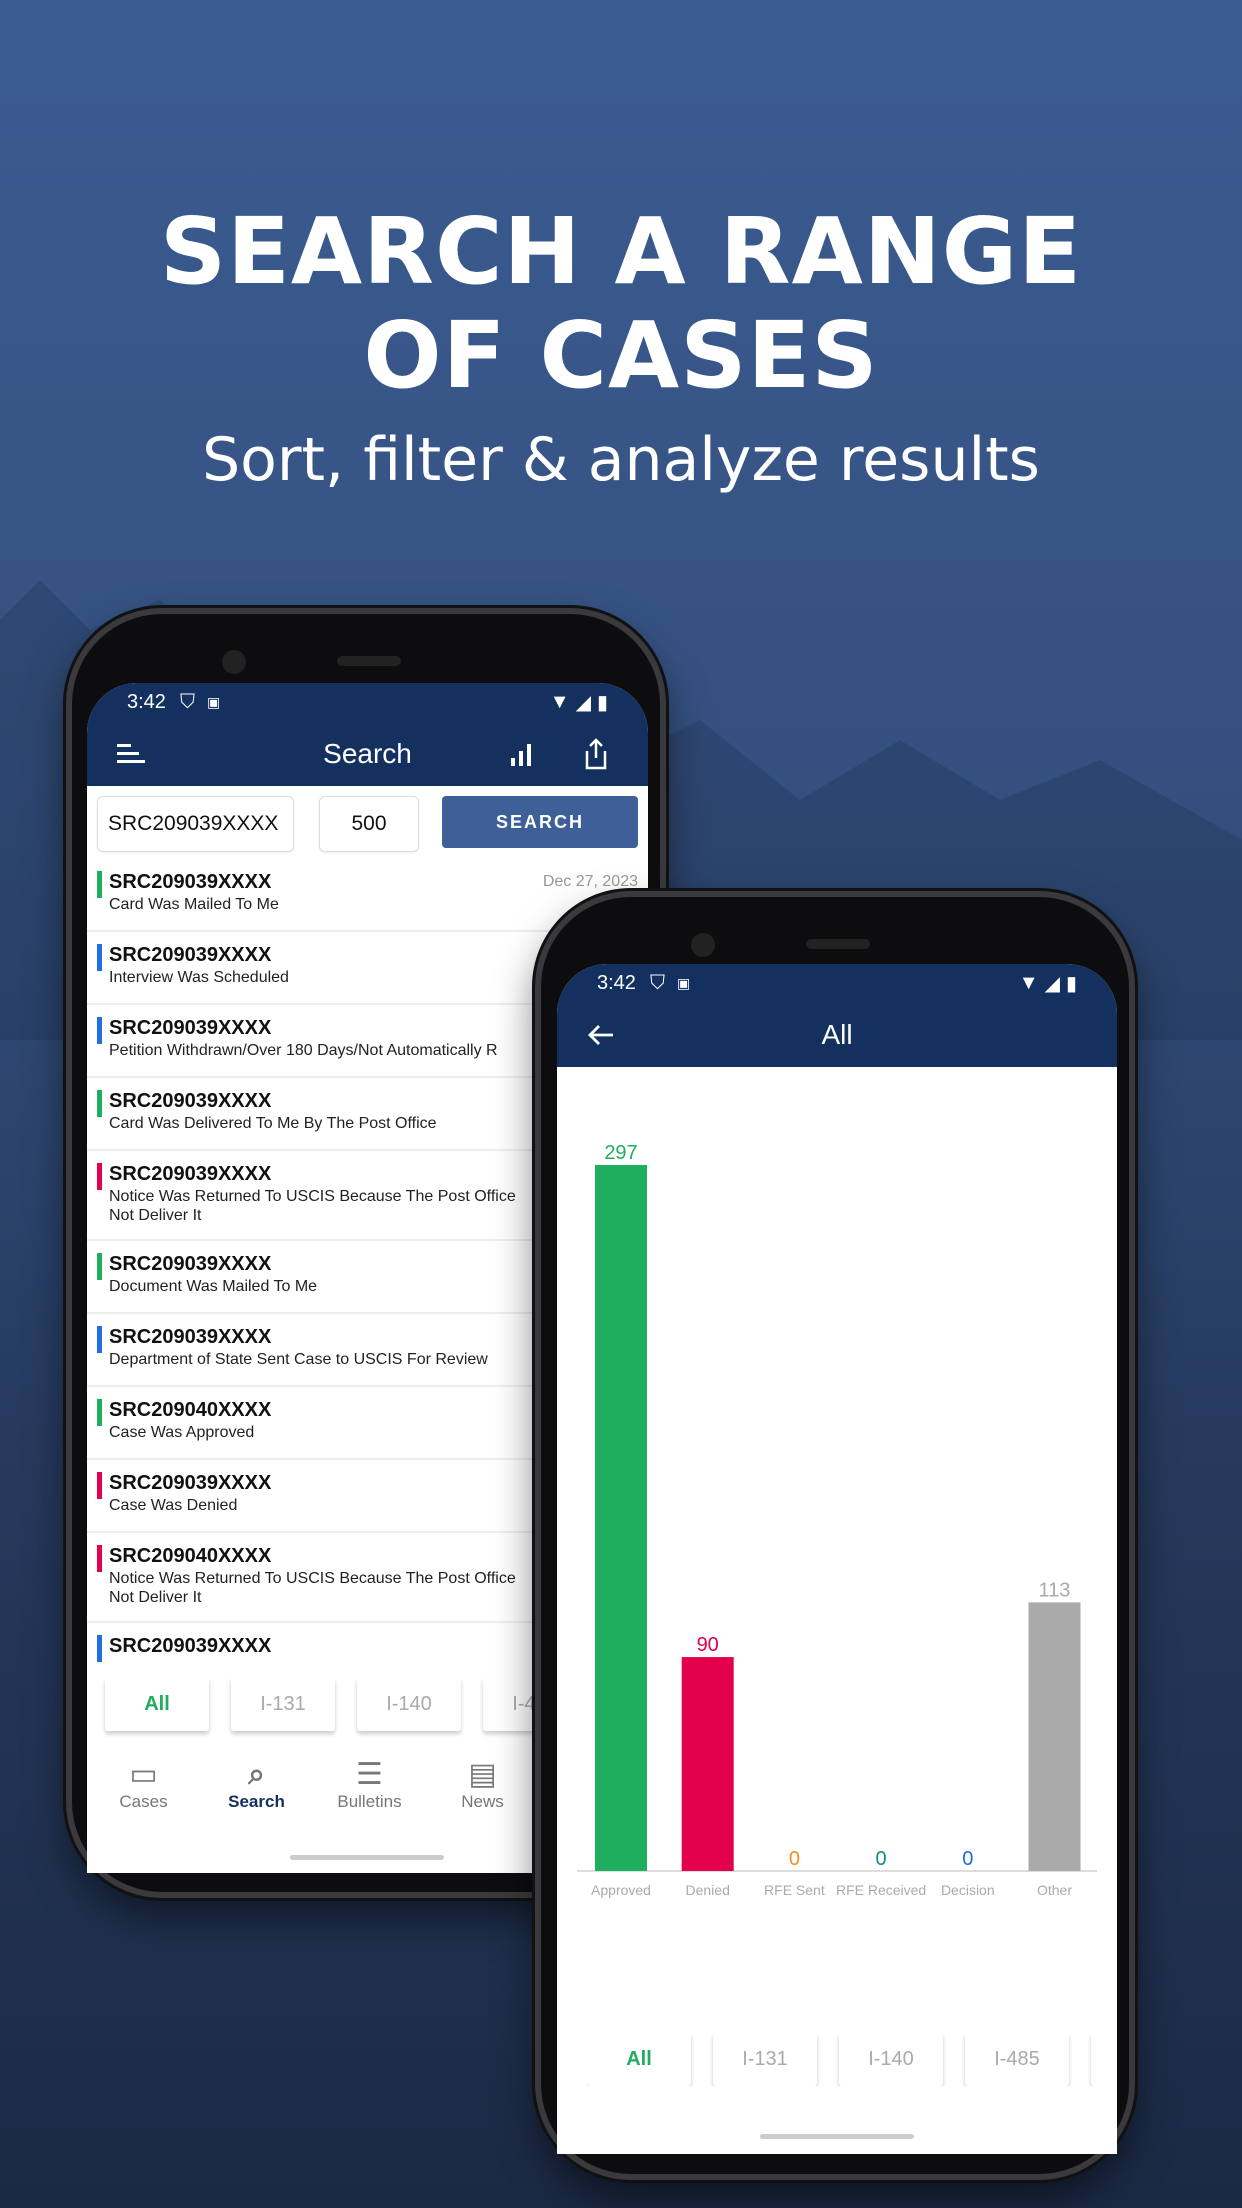 The width and height of the screenshot is (1242, 2208). I want to click on app-bar: Search, so click(367, 753).